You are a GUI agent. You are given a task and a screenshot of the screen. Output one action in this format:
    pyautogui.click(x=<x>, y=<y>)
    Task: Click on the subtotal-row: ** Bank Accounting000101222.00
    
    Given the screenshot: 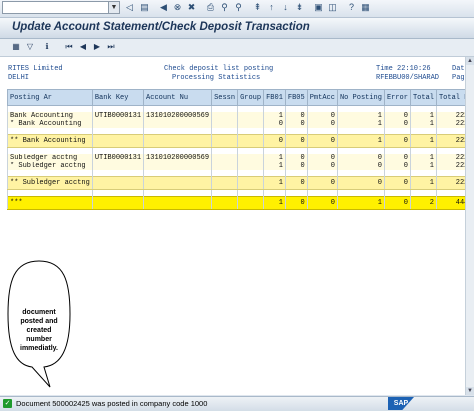 What is the action you would take?
    pyautogui.click(x=241, y=141)
    